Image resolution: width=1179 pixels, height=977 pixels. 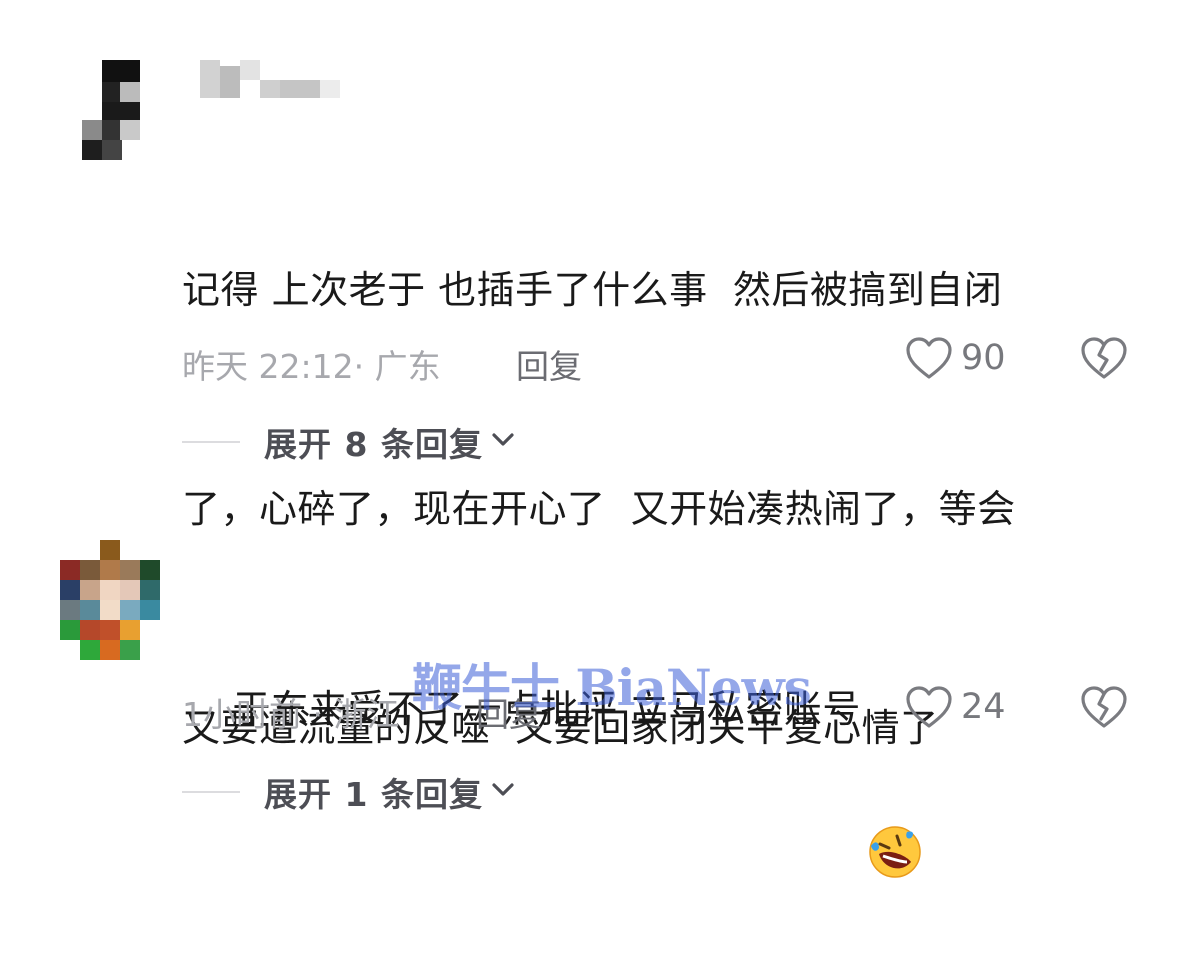 I want to click on comment-meta: 昨天 22:12· 广东, so click(x=311, y=366).